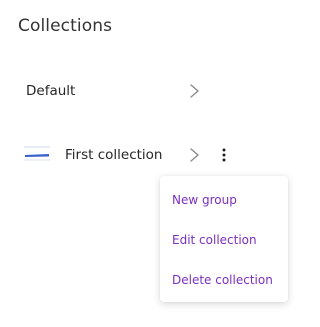 The height and width of the screenshot is (327, 320). What do you see at coordinates (204, 200) in the screenshot?
I see `menu-item-new-group: New group` at bounding box center [204, 200].